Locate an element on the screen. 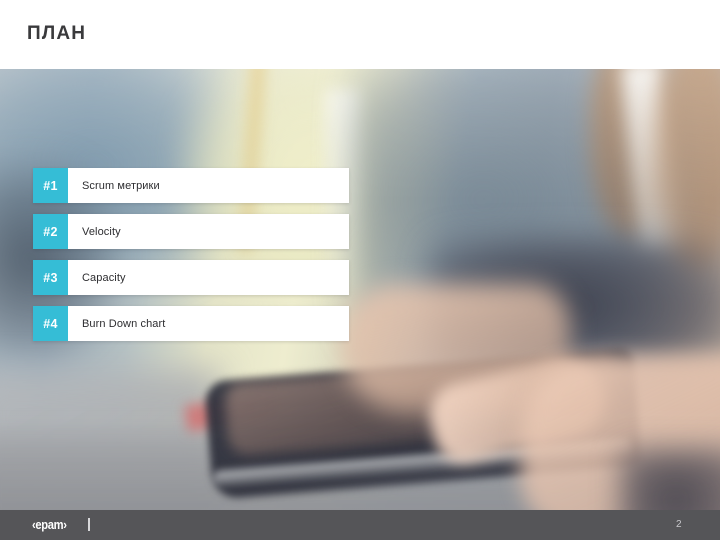 The image size is (720, 540). agenda-item-3-number: #3 is located at coordinates (50, 277).